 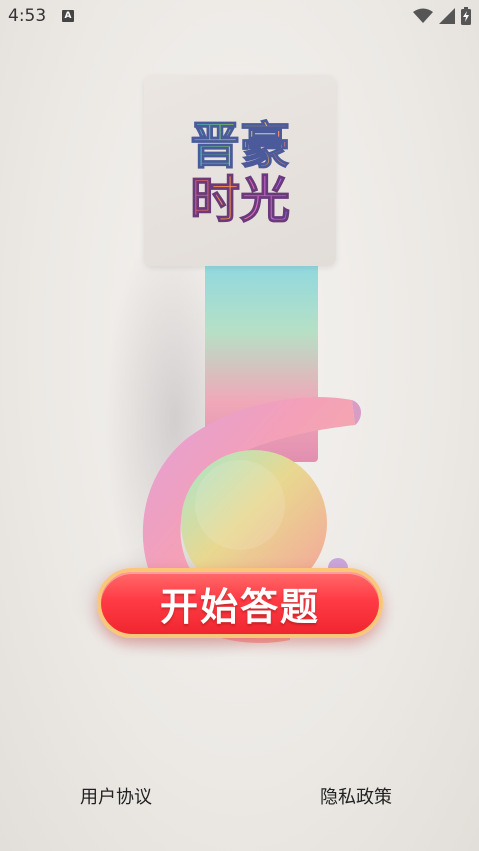 What do you see at coordinates (466, 16) in the screenshot?
I see `battery-charging-icon` at bounding box center [466, 16].